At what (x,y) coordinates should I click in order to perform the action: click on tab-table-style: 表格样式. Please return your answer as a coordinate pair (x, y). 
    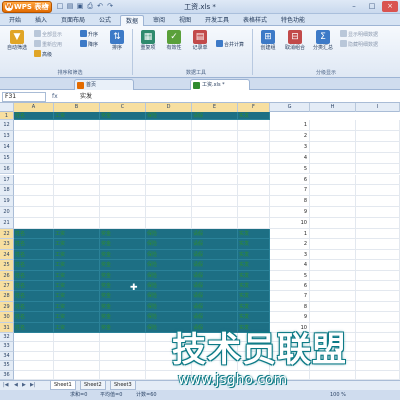
    Looking at the image, I should click on (255, 20).